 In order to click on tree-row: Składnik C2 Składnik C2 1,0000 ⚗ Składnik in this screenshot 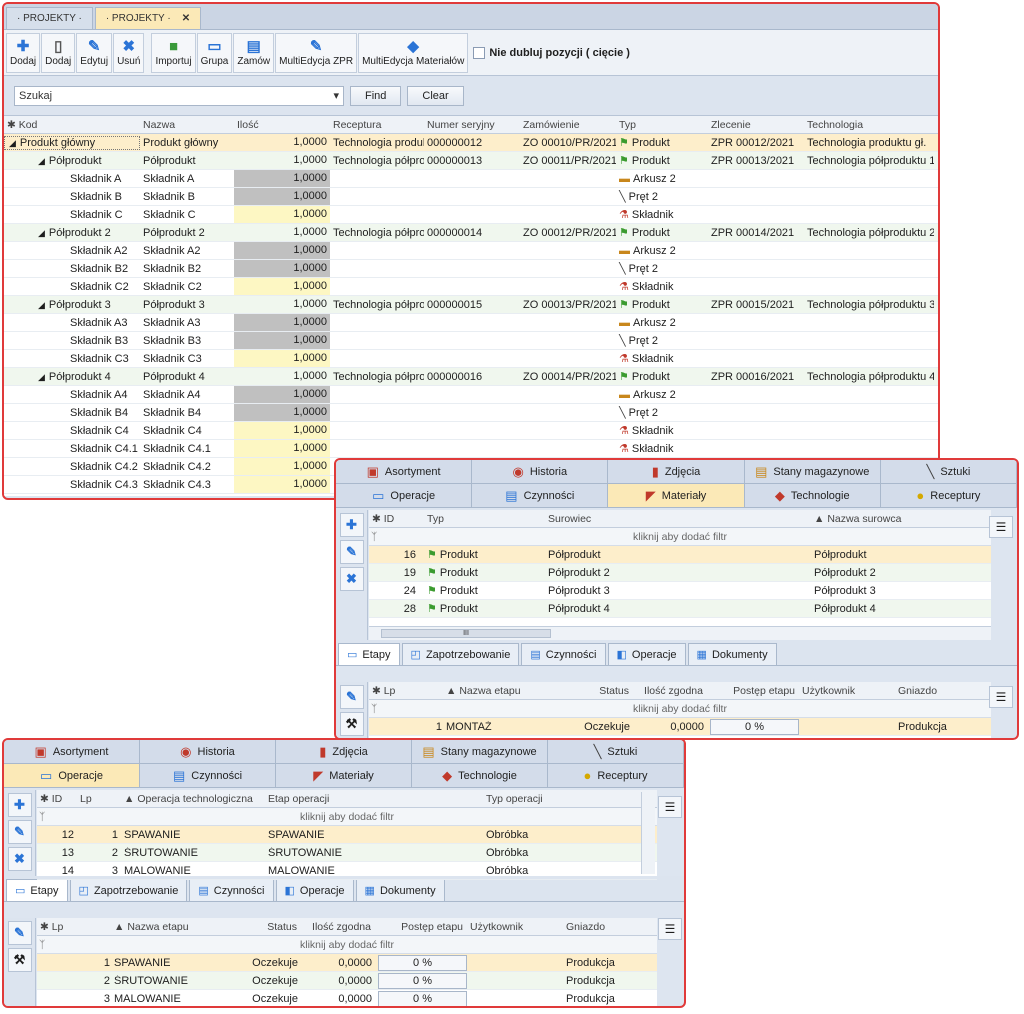, I will do `click(471, 287)`.